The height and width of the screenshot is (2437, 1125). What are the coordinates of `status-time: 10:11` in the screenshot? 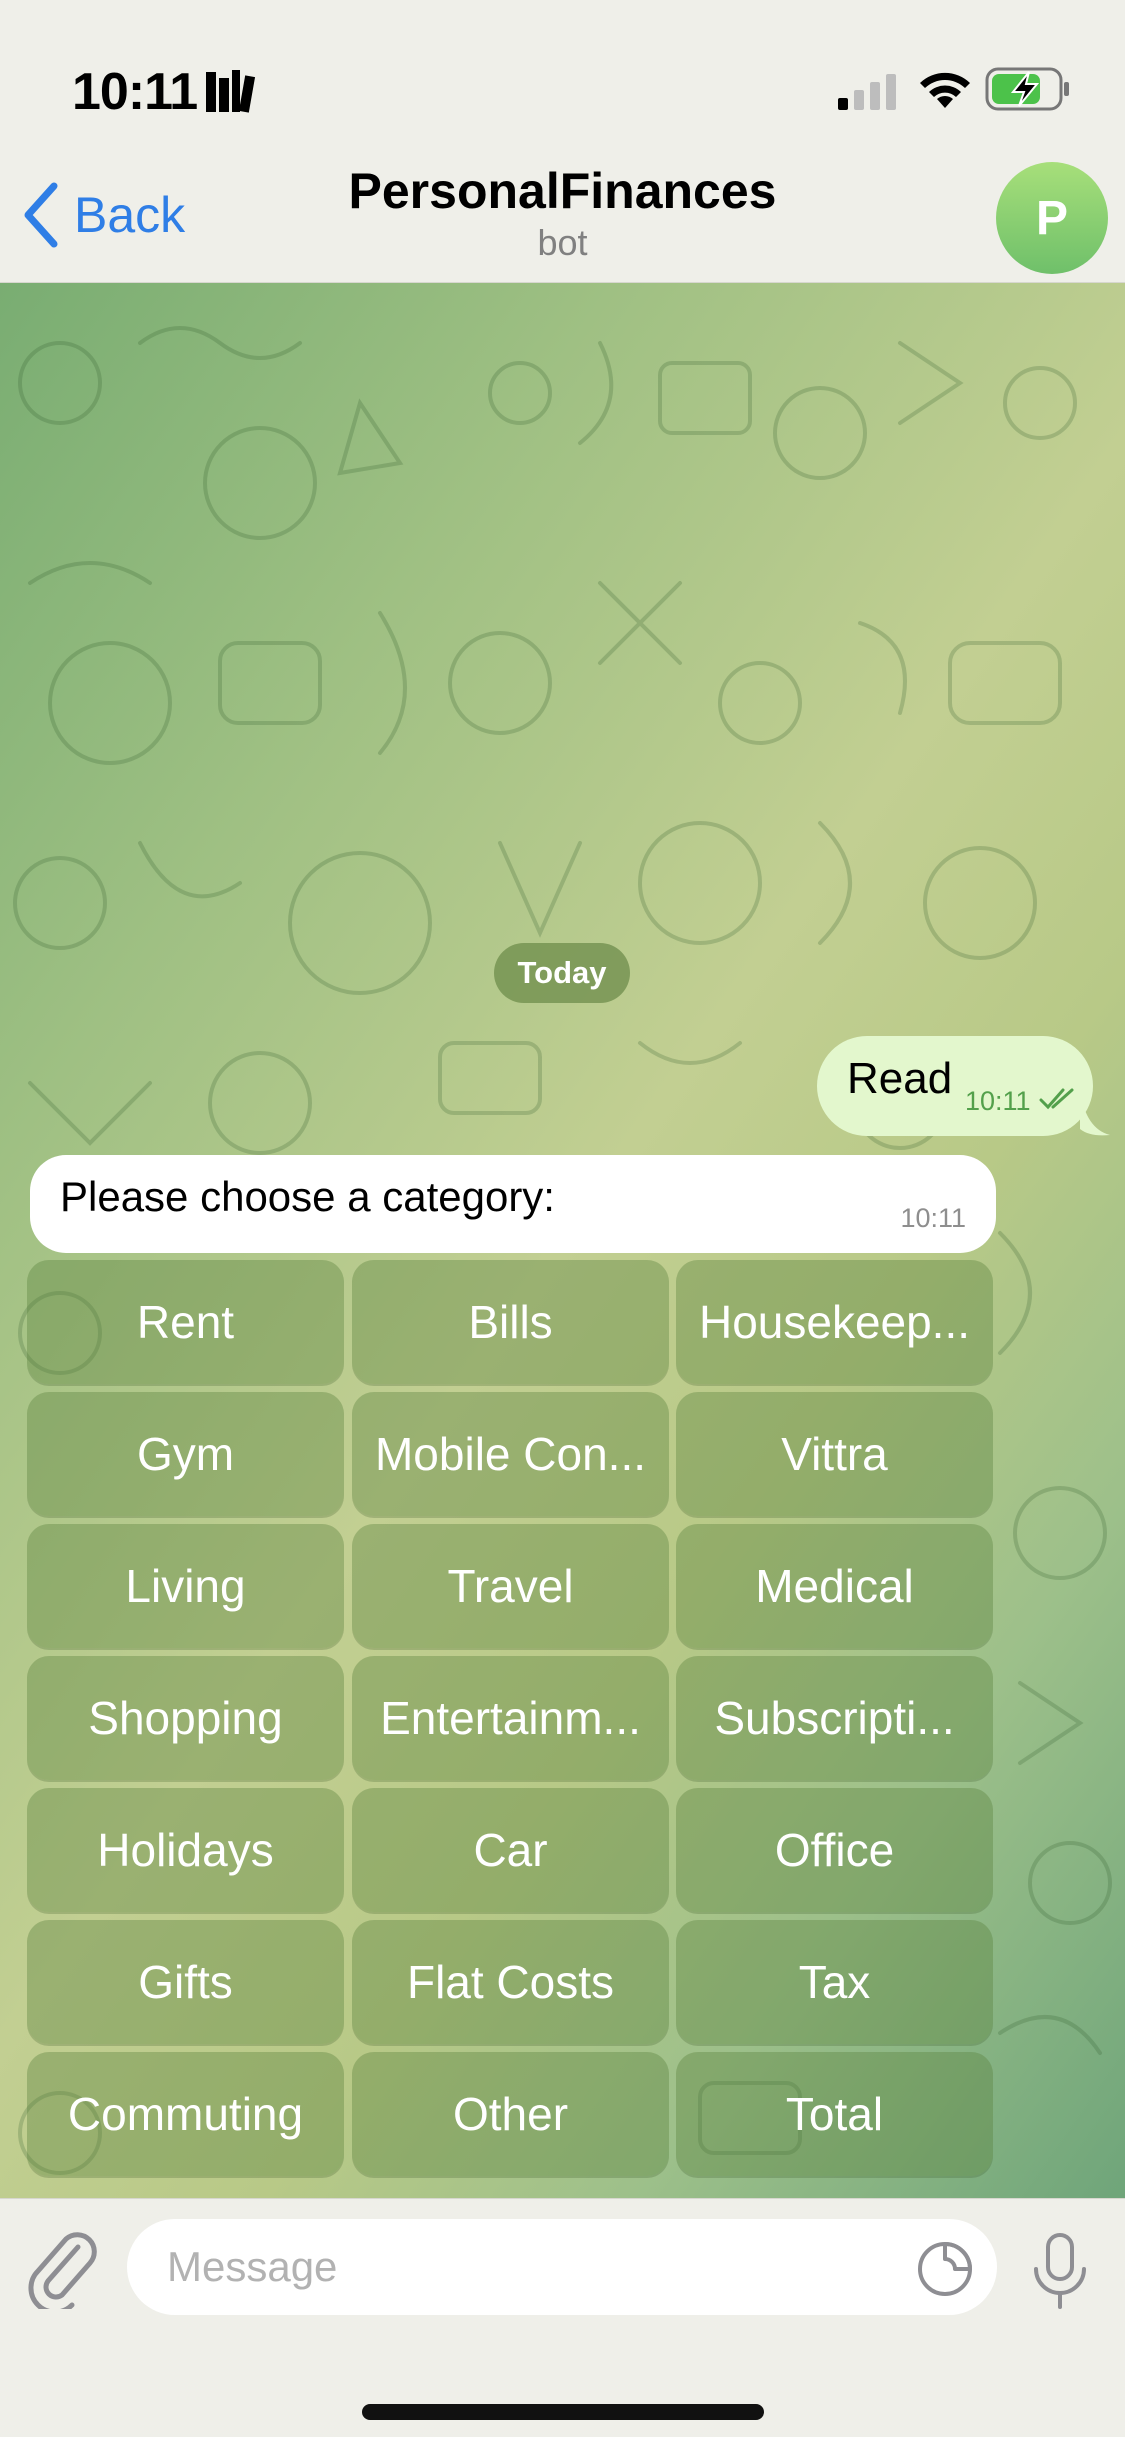 It's located at (135, 92).